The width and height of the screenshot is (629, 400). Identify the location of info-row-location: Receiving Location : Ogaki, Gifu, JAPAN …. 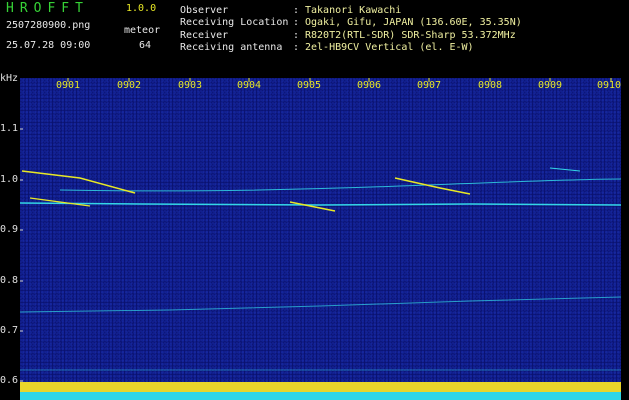
(351, 23).